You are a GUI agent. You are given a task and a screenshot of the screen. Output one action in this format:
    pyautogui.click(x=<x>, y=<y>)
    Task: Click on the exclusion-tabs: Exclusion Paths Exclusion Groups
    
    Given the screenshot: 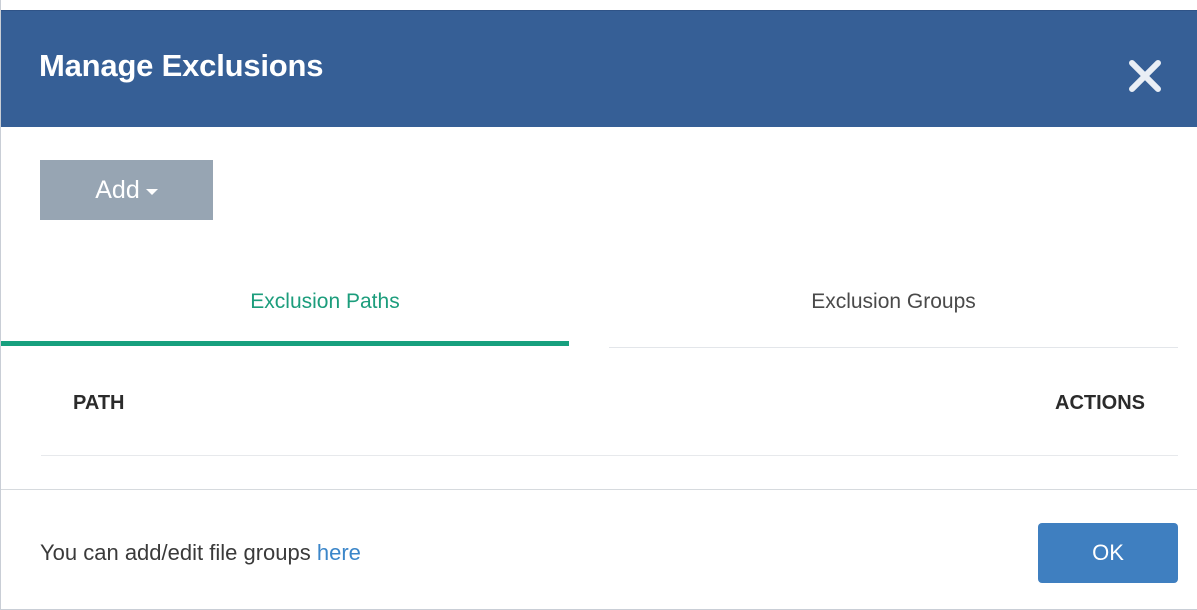 What is the action you would take?
    pyautogui.click(x=609, y=302)
    